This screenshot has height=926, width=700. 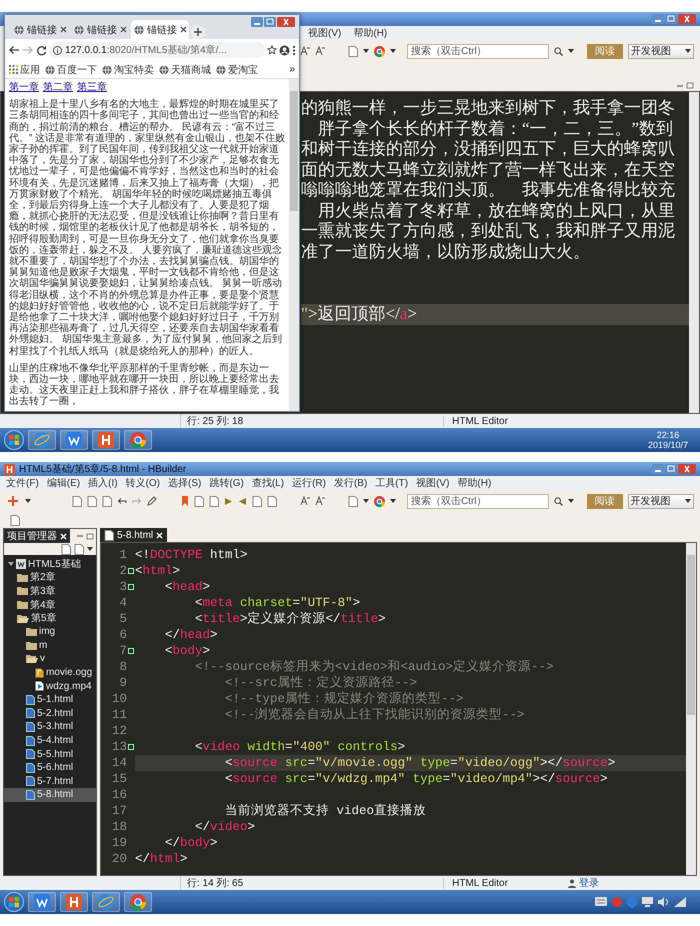 I want to click on tree-item: 第2章, so click(x=50, y=577).